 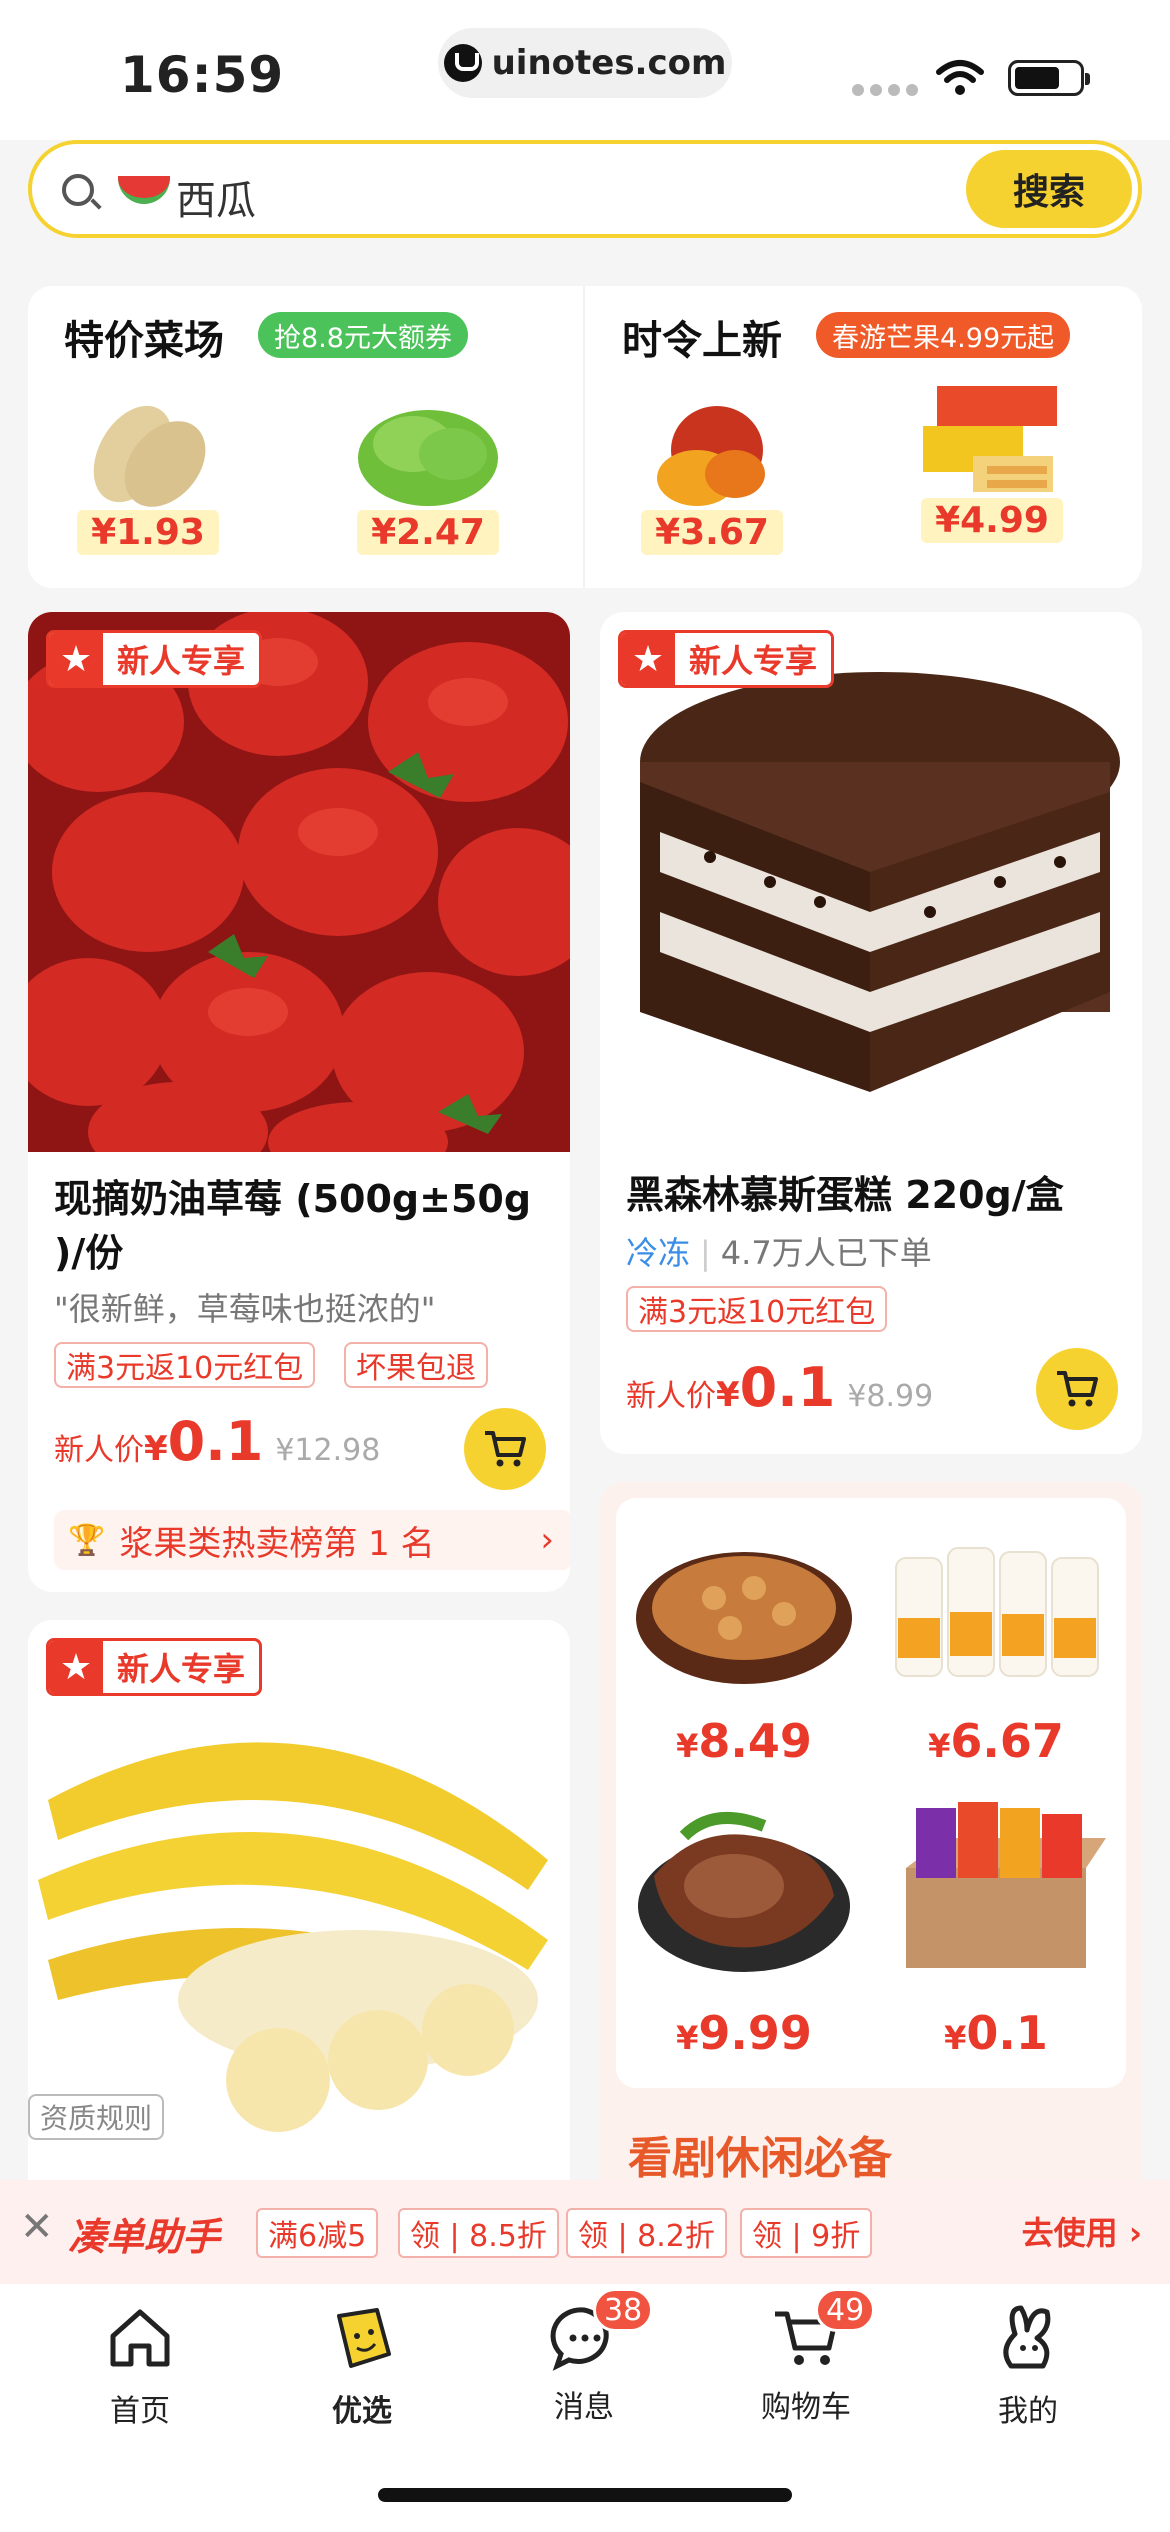 I want to click on snack-box-image, so click(x=1006, y=1885).